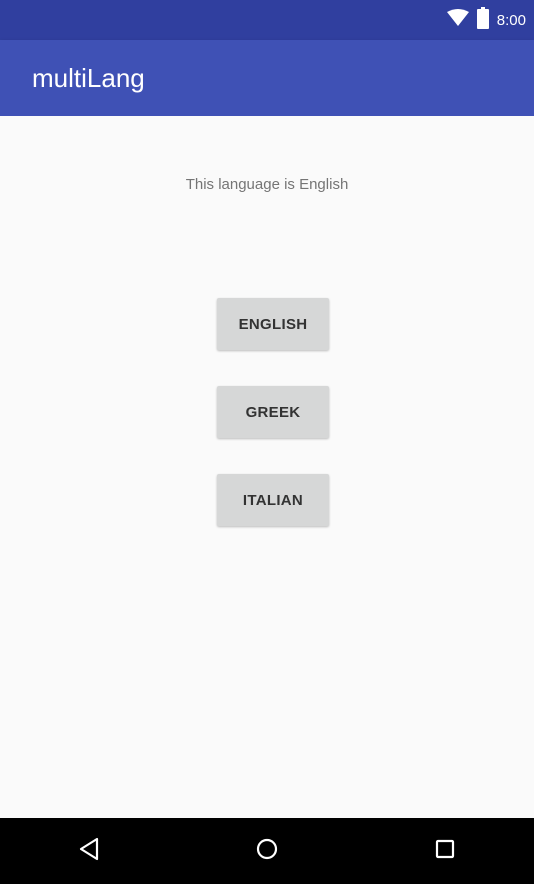 This screenshot has width=534, height=884. I want to click on status-time: 8:00, so click(511, 20).